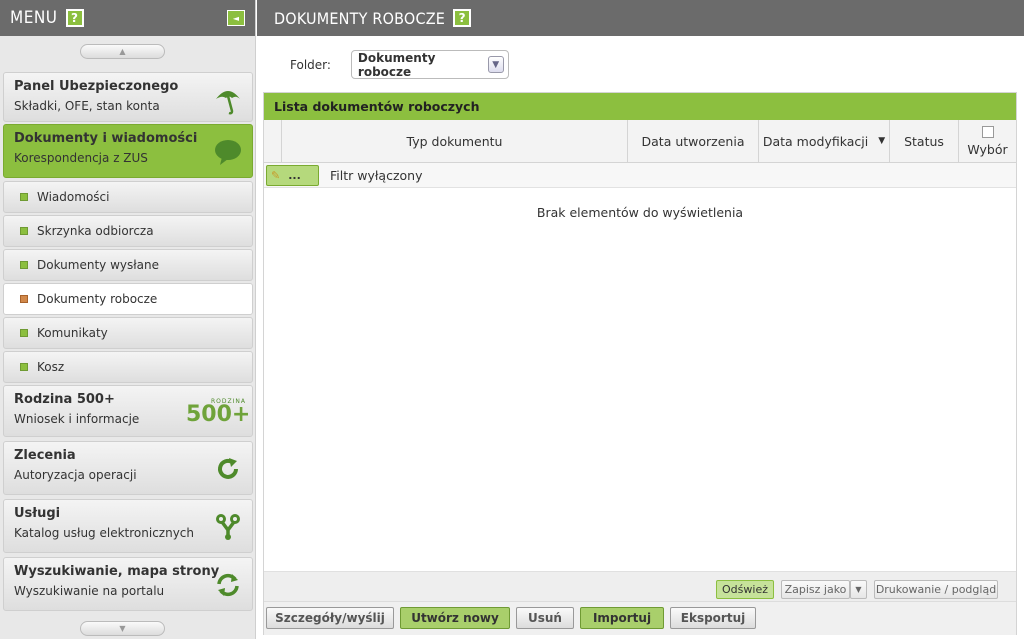 The width and height of the screenshot is (1024, 639). Describe the element at coordinates (128, 197) in the screenshot. I see `sidebar-item-wiadomosci: Wiadomości` at that location.